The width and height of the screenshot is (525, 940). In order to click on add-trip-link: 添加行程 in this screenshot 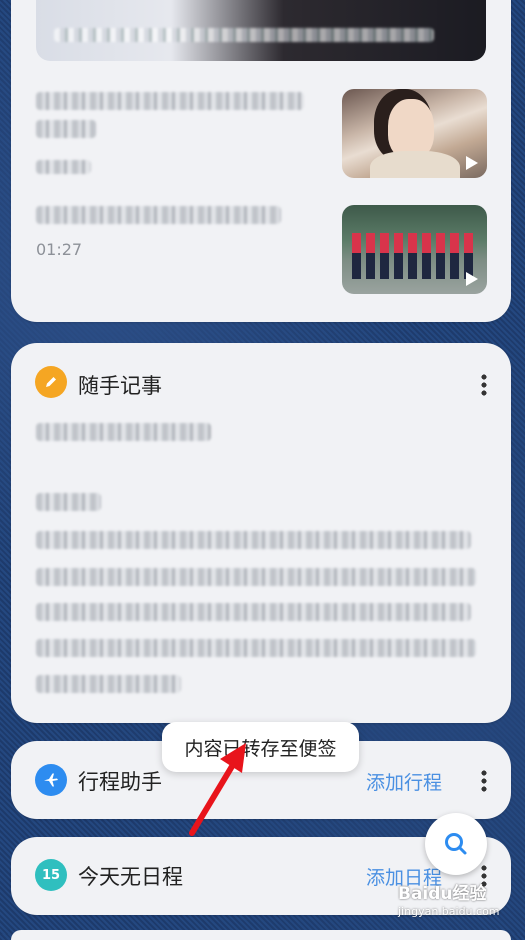, I will do `click(404, 781)`.